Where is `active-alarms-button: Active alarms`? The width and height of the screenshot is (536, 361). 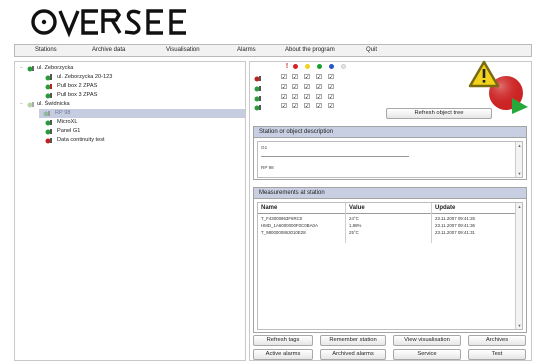
active-alarms-button: Active alarms is located at coordinates (283, 354).